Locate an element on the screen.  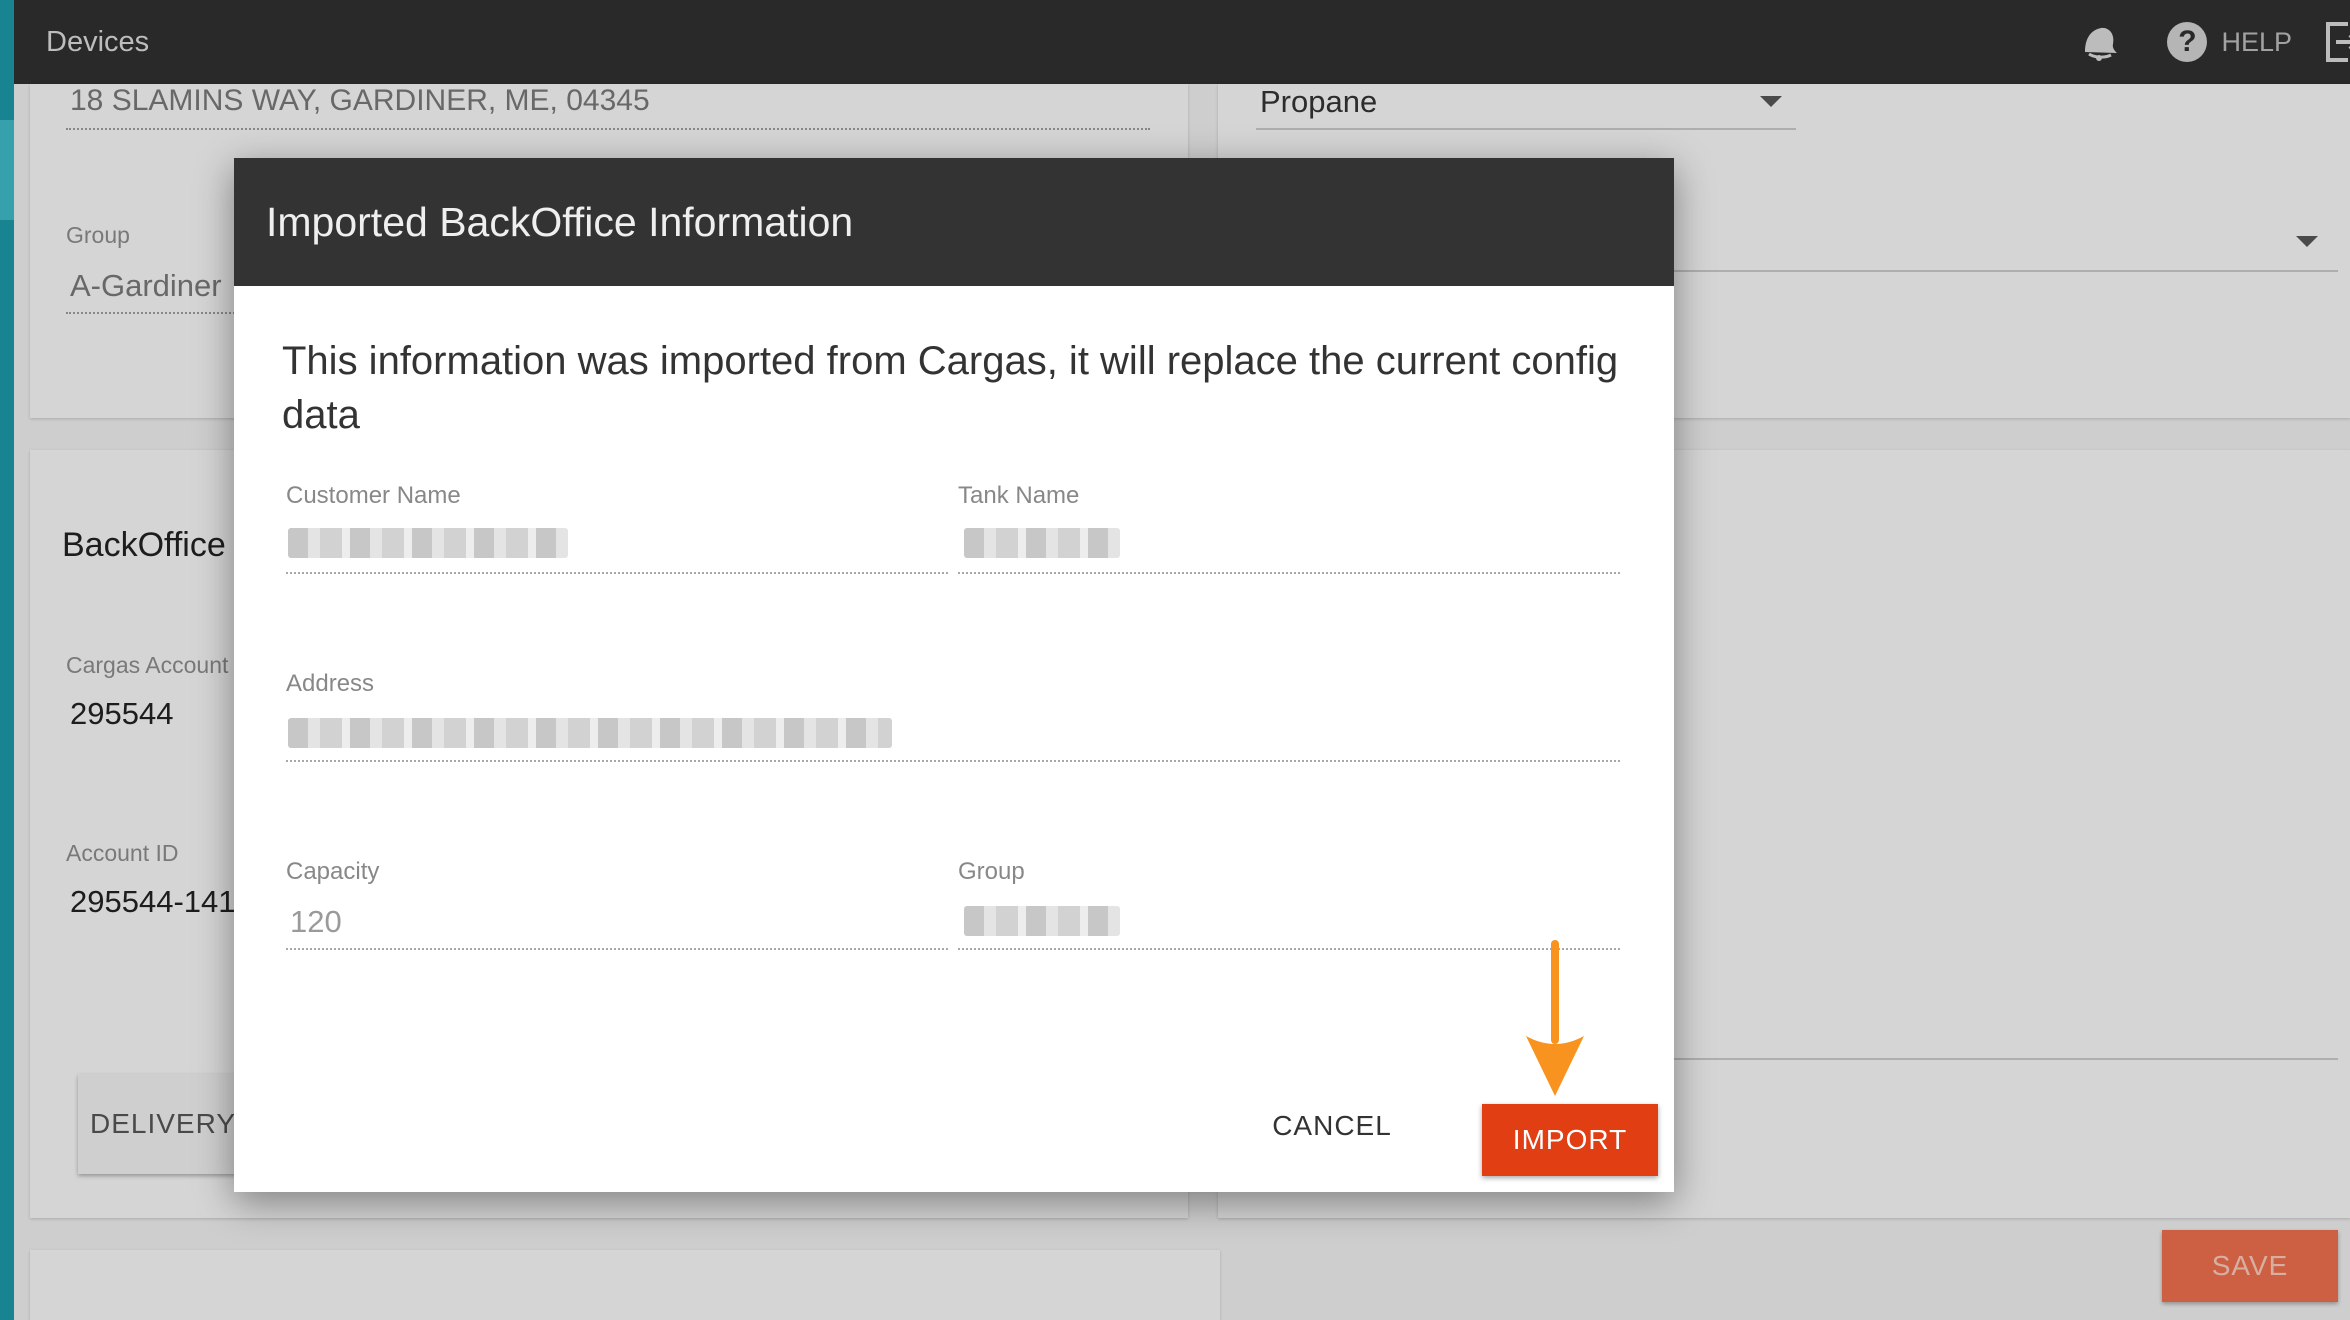
arrow-down-icon is located at coordinates (1555, 1018).